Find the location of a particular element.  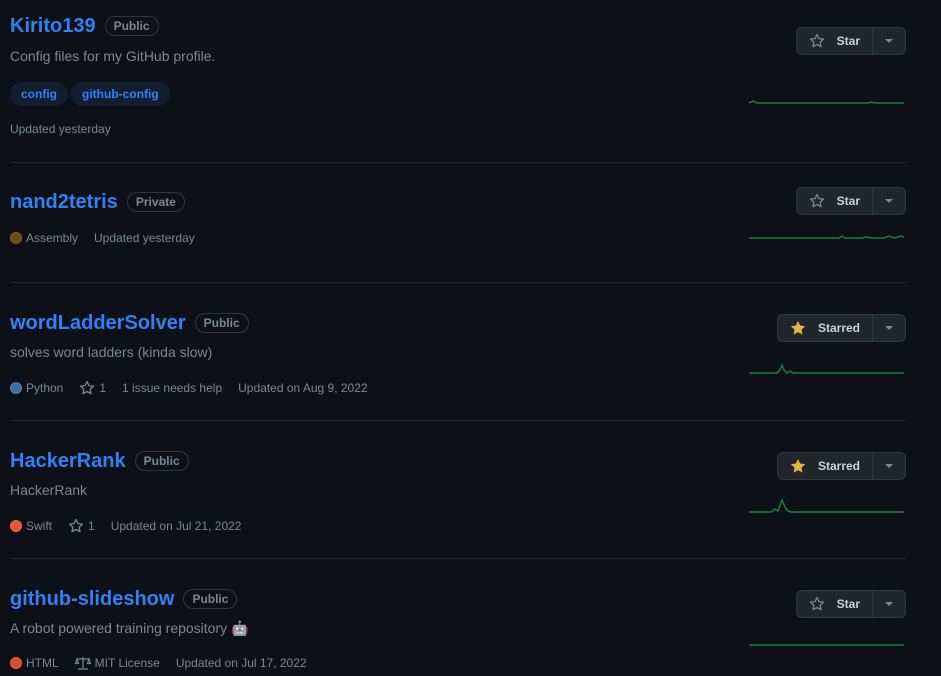

language-label: Swift is located at coordinates (39, 526).